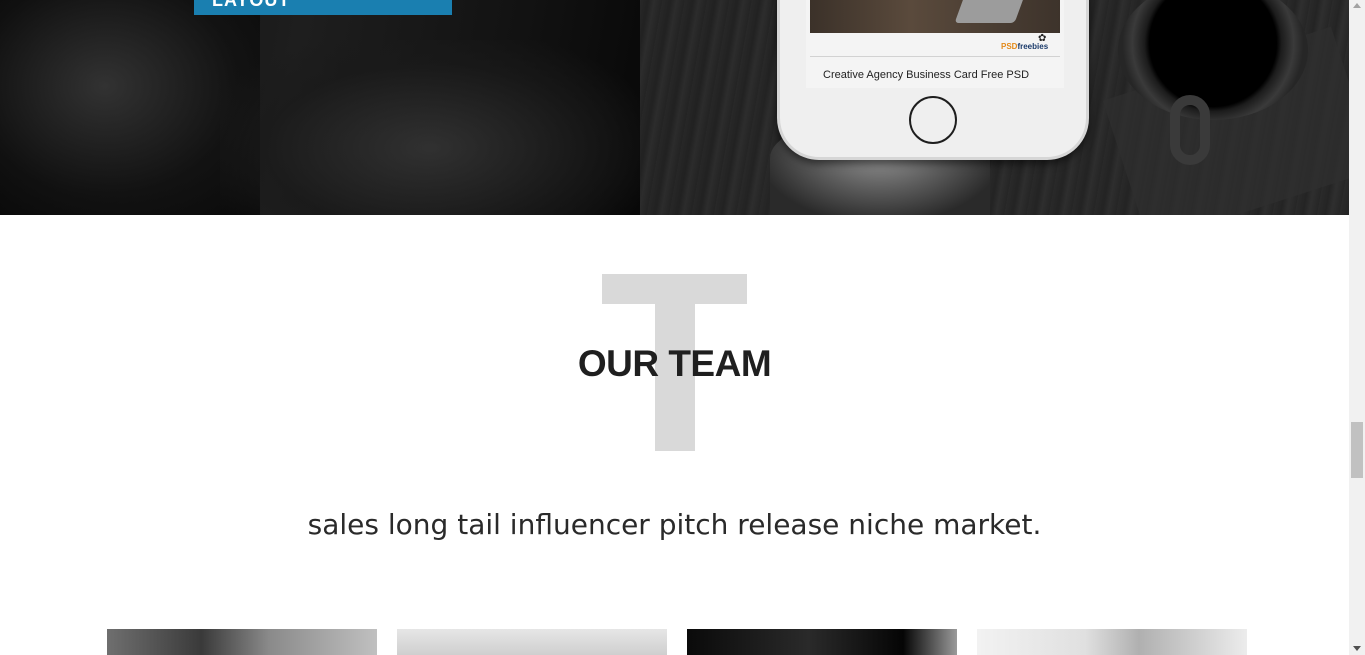  Describe the element at coordinates (1033, 46) in the screenshot. I see `psdfreebies-logo-freebies: freebies` at that location.